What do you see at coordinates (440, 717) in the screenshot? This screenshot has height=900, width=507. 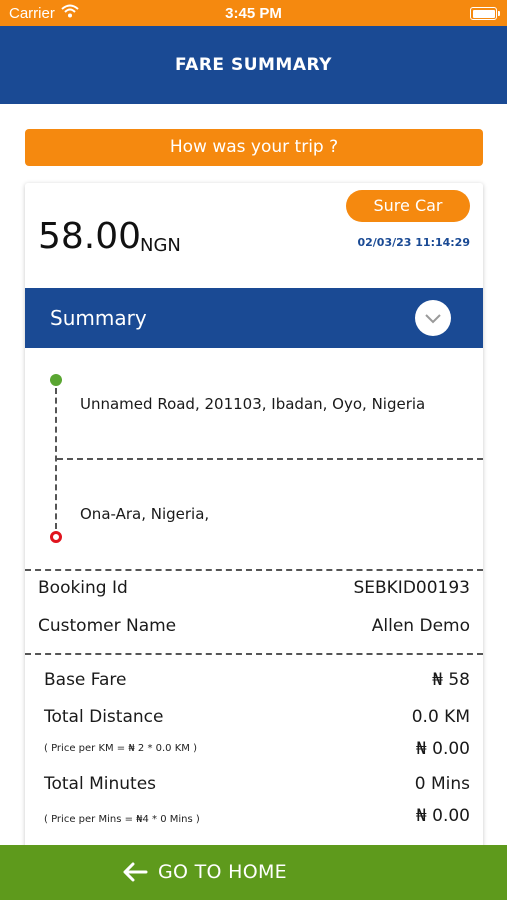 I see `total-distance-value: 0.0 KM` at bounding box center [440, 717].